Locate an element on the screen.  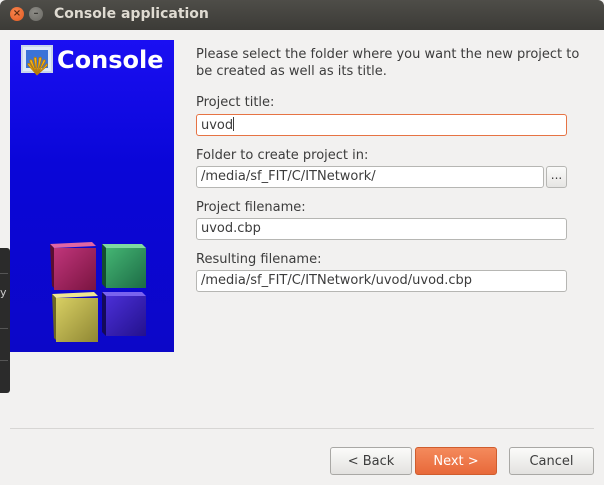
project-title-value: uvod is located at coordinates (217, 125).